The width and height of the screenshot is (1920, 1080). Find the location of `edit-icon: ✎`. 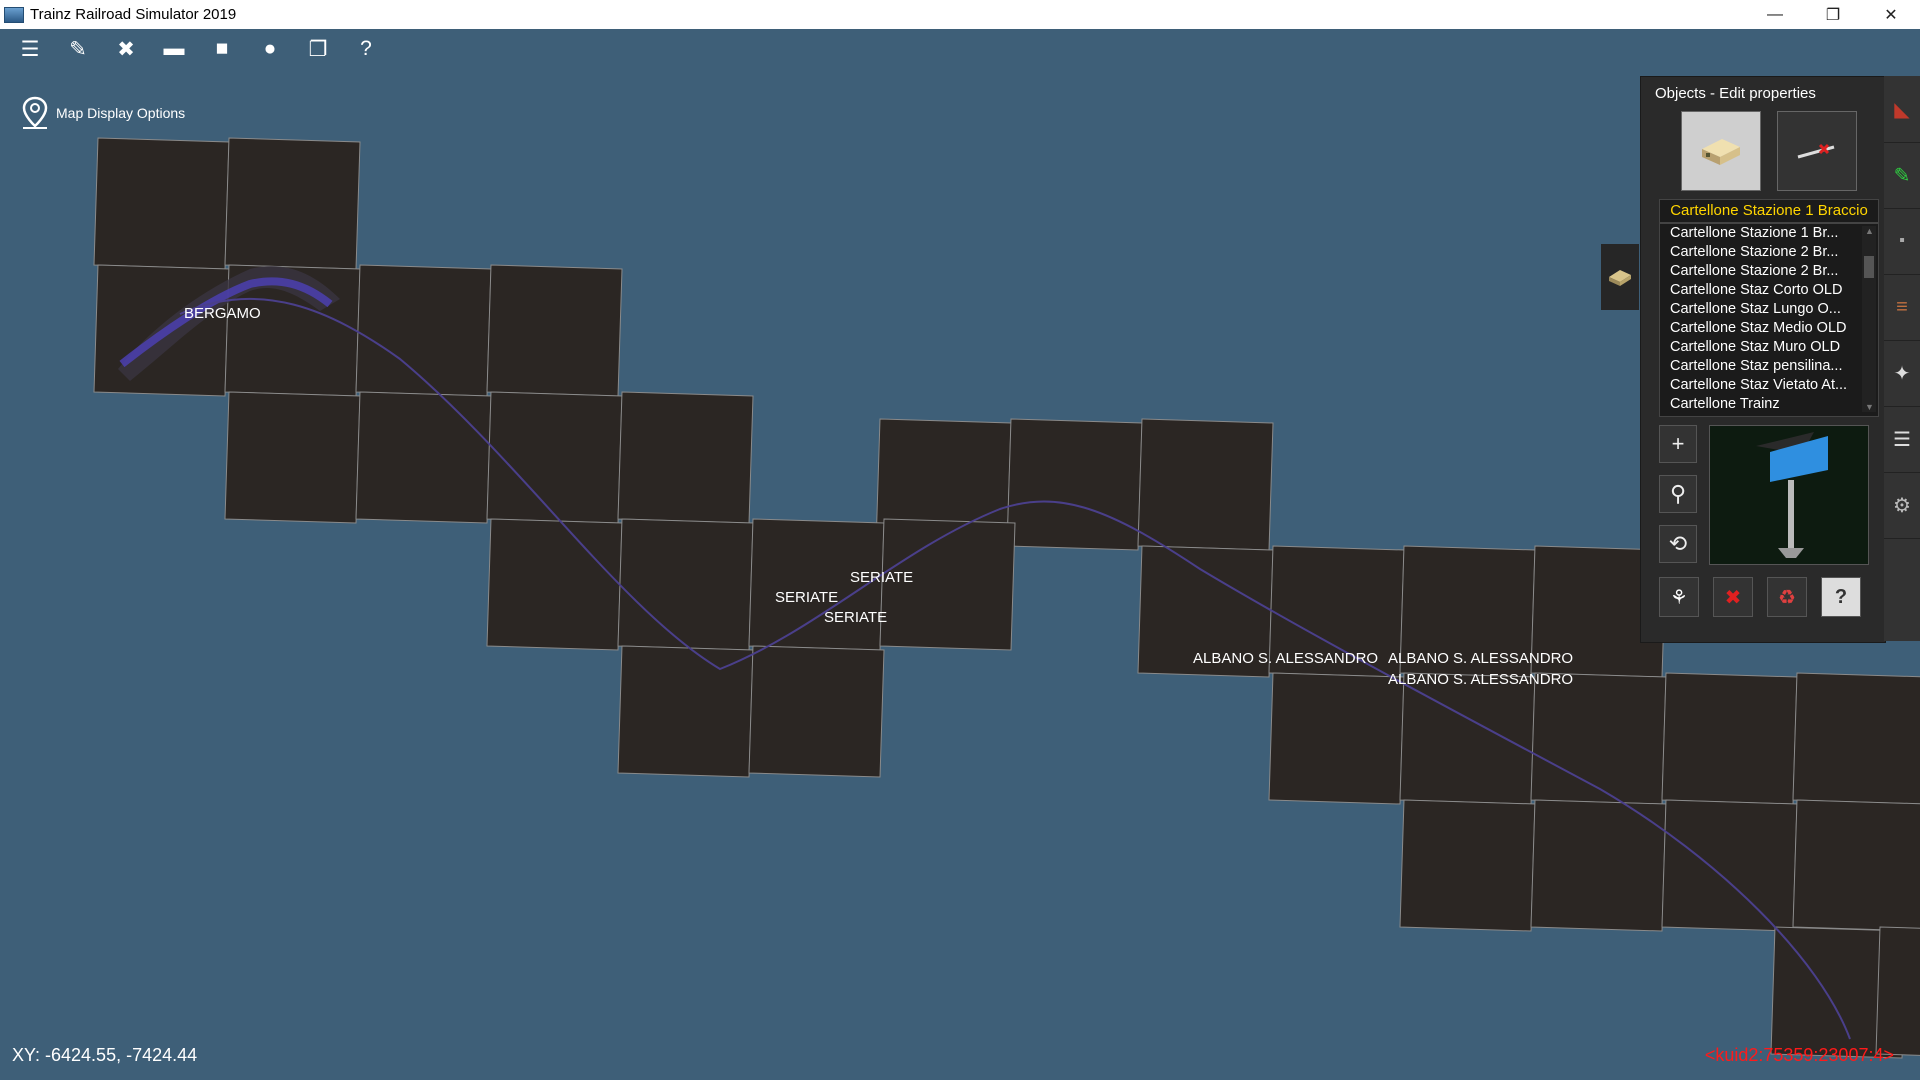

edit-icon: ✎ is located at coordinates (78, 49).